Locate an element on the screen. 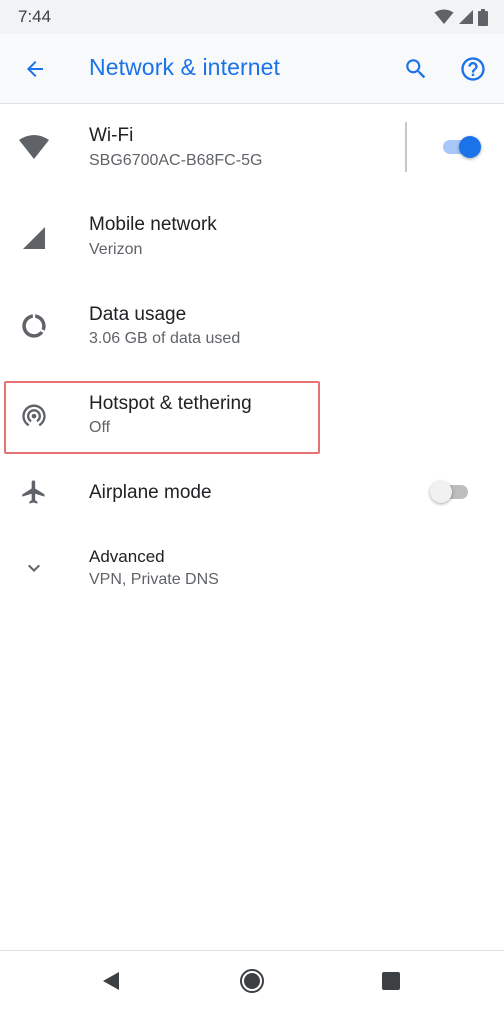  back-button is located at coordinates (35, 69).